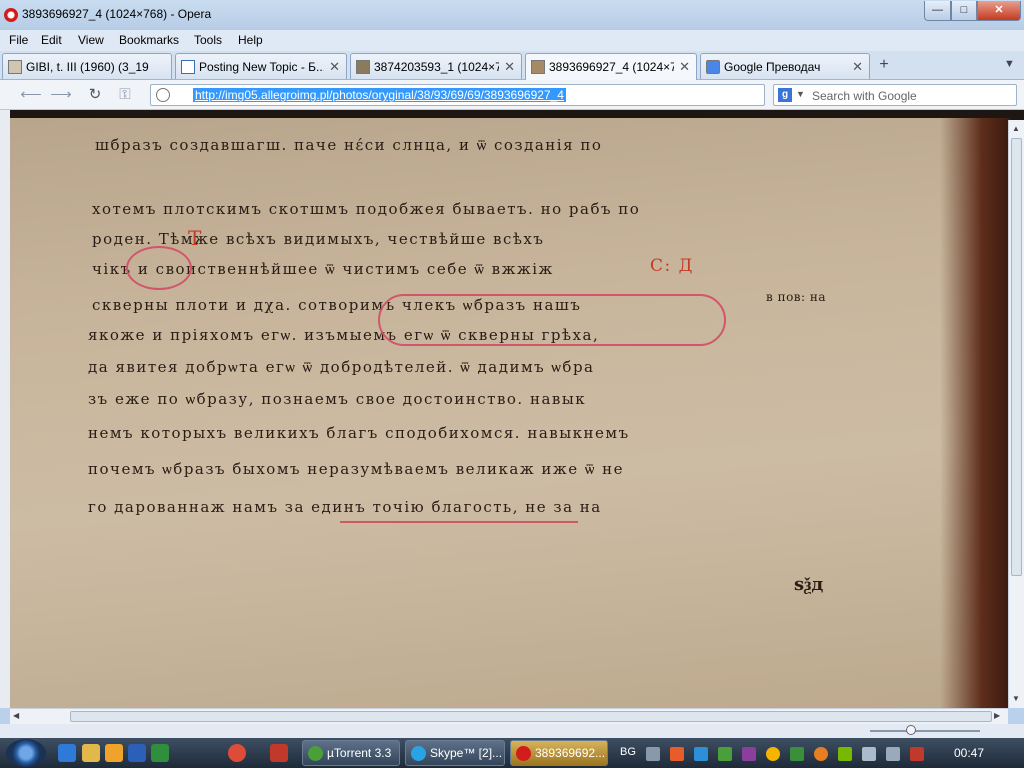 This screenshot has height=768, width=1024. I want to click on start-button, so click(26, 753).